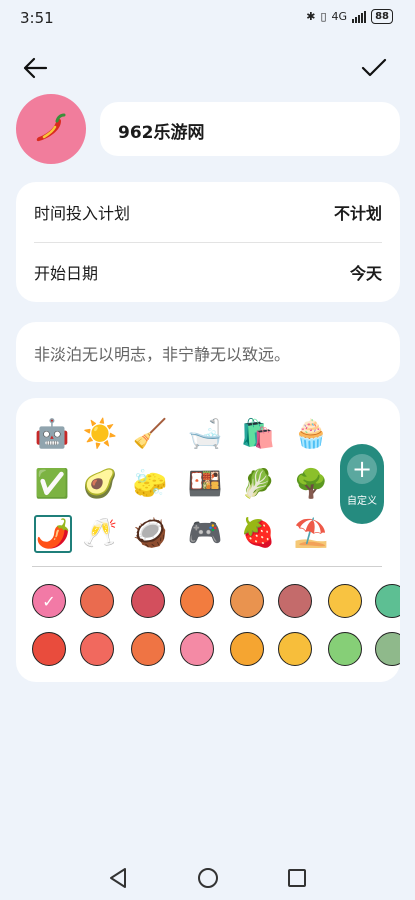  What do you see at coordinates (365, 273) in the screenshot?
I see `start-date-value: 今天` at bounding box center [365, 273].